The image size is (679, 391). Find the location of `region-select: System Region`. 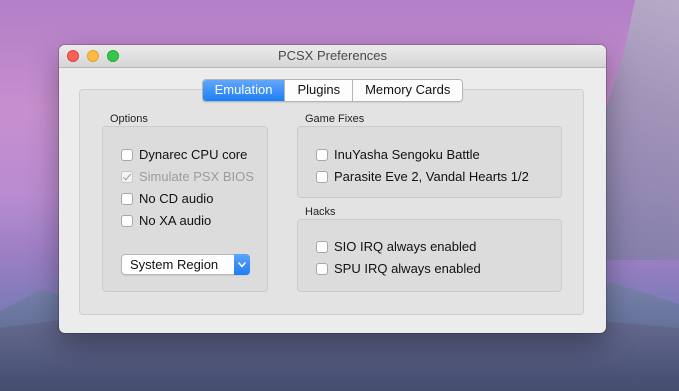

region-select: System Region is located at coordinates (185, 264).